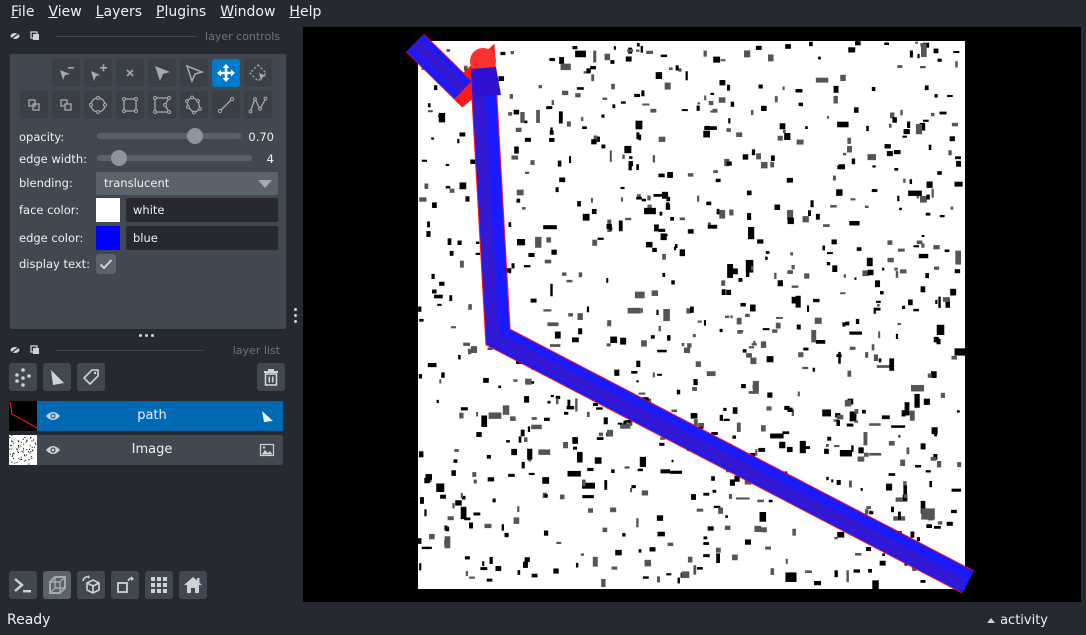 The height and width of the screenshot is (635, 1086). What do you see at coordinates (34, 105) in the screenshot?
I see `move-back-button` at bounding box center [34, 105].